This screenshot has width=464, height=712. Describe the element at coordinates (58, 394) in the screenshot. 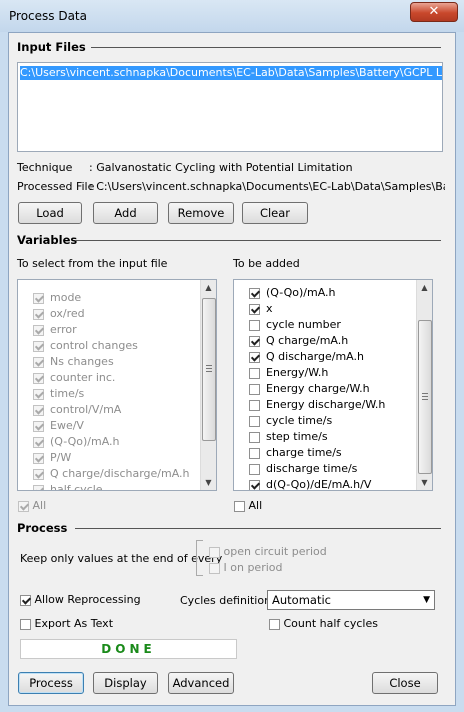

I see `variable-item: time/s` at that location.